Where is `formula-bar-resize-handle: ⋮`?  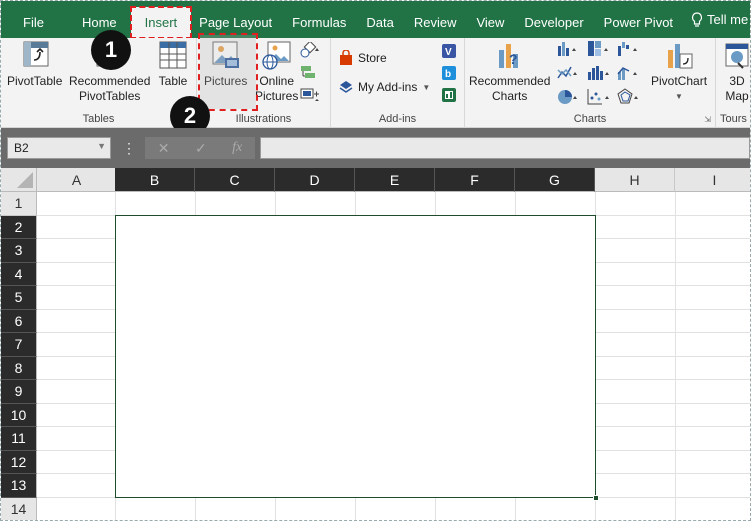
formula-bar-resize-handle: ⋮ is located at coordinates (129, 148).